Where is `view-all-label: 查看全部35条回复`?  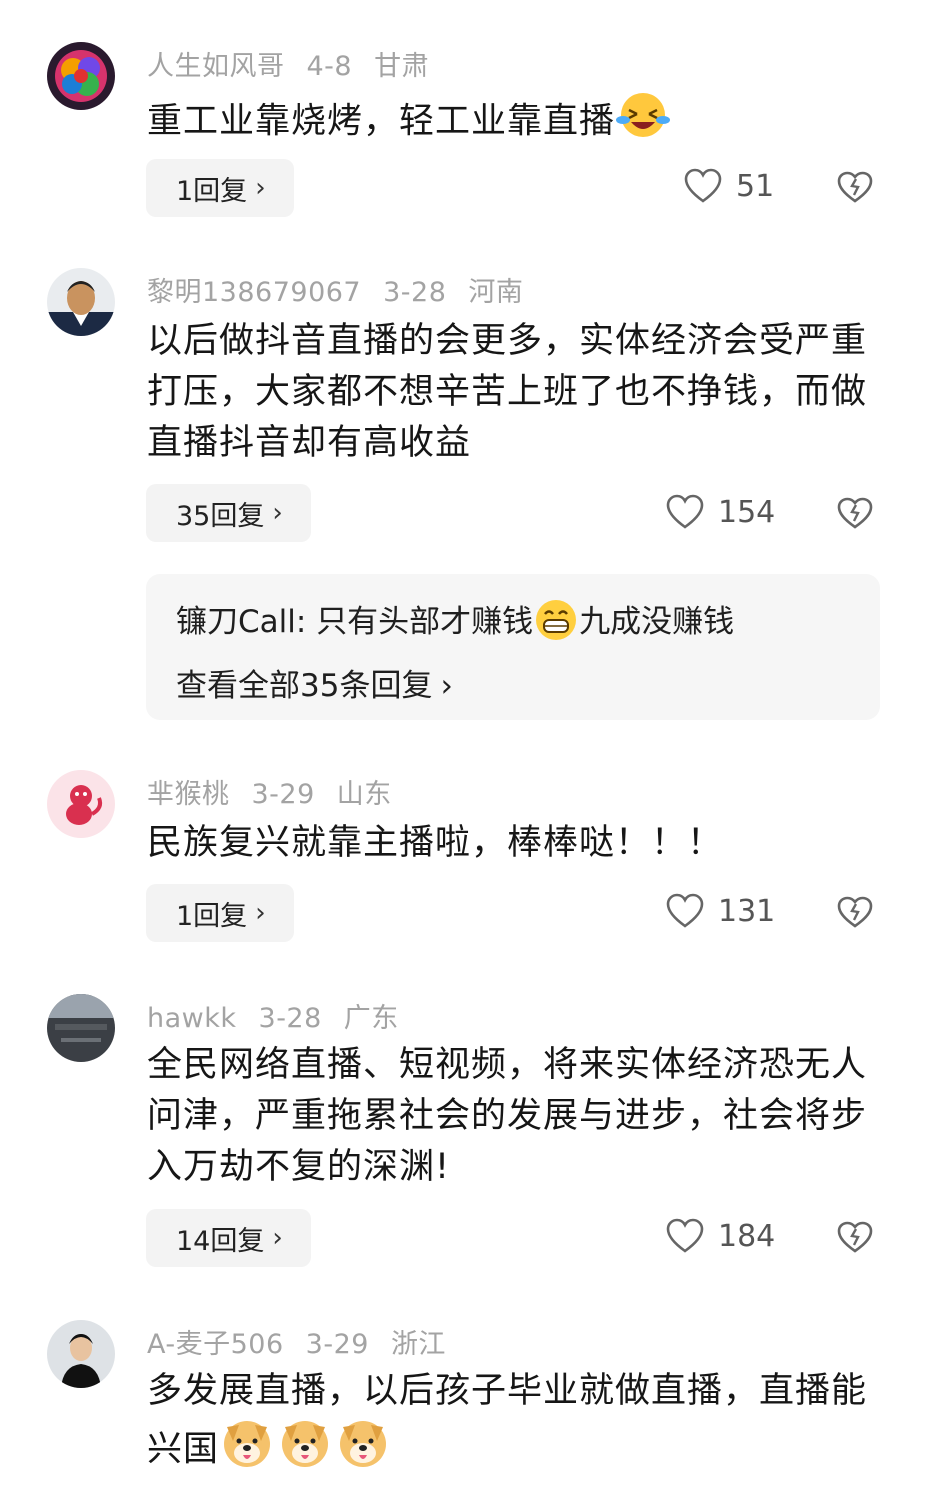 view-all-label: 查看全部35条回复 is located at coordinates (304, 686).